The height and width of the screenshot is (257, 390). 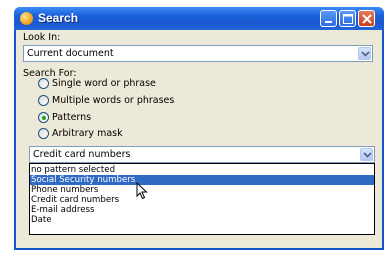 I want to click on pattern-value: Credit card numbers, so click(x=82, y=154).